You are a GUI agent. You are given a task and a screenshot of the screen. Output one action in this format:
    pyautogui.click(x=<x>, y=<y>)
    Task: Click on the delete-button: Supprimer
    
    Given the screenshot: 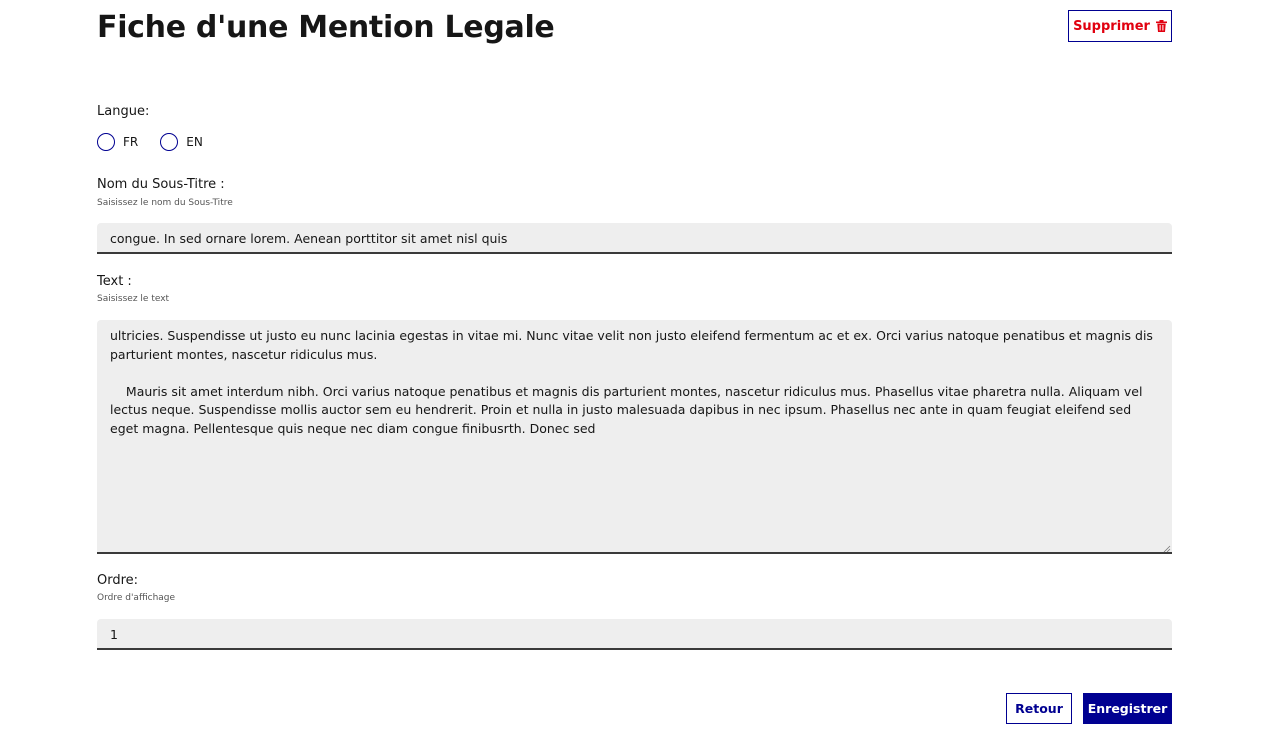 What is the action you would take?
    pyautogui.click(x=1120, y=26)
    